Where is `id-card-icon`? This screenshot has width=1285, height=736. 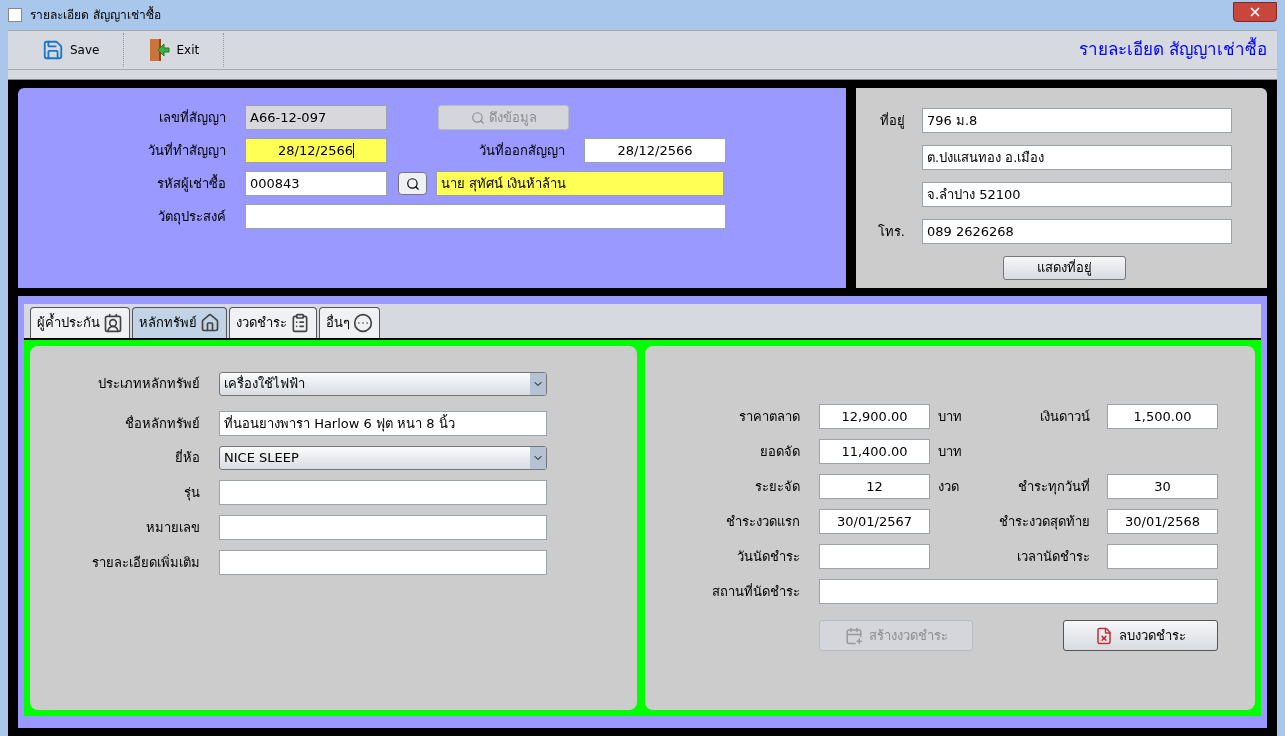
id-card-icon is located at coordinates (113, 323).